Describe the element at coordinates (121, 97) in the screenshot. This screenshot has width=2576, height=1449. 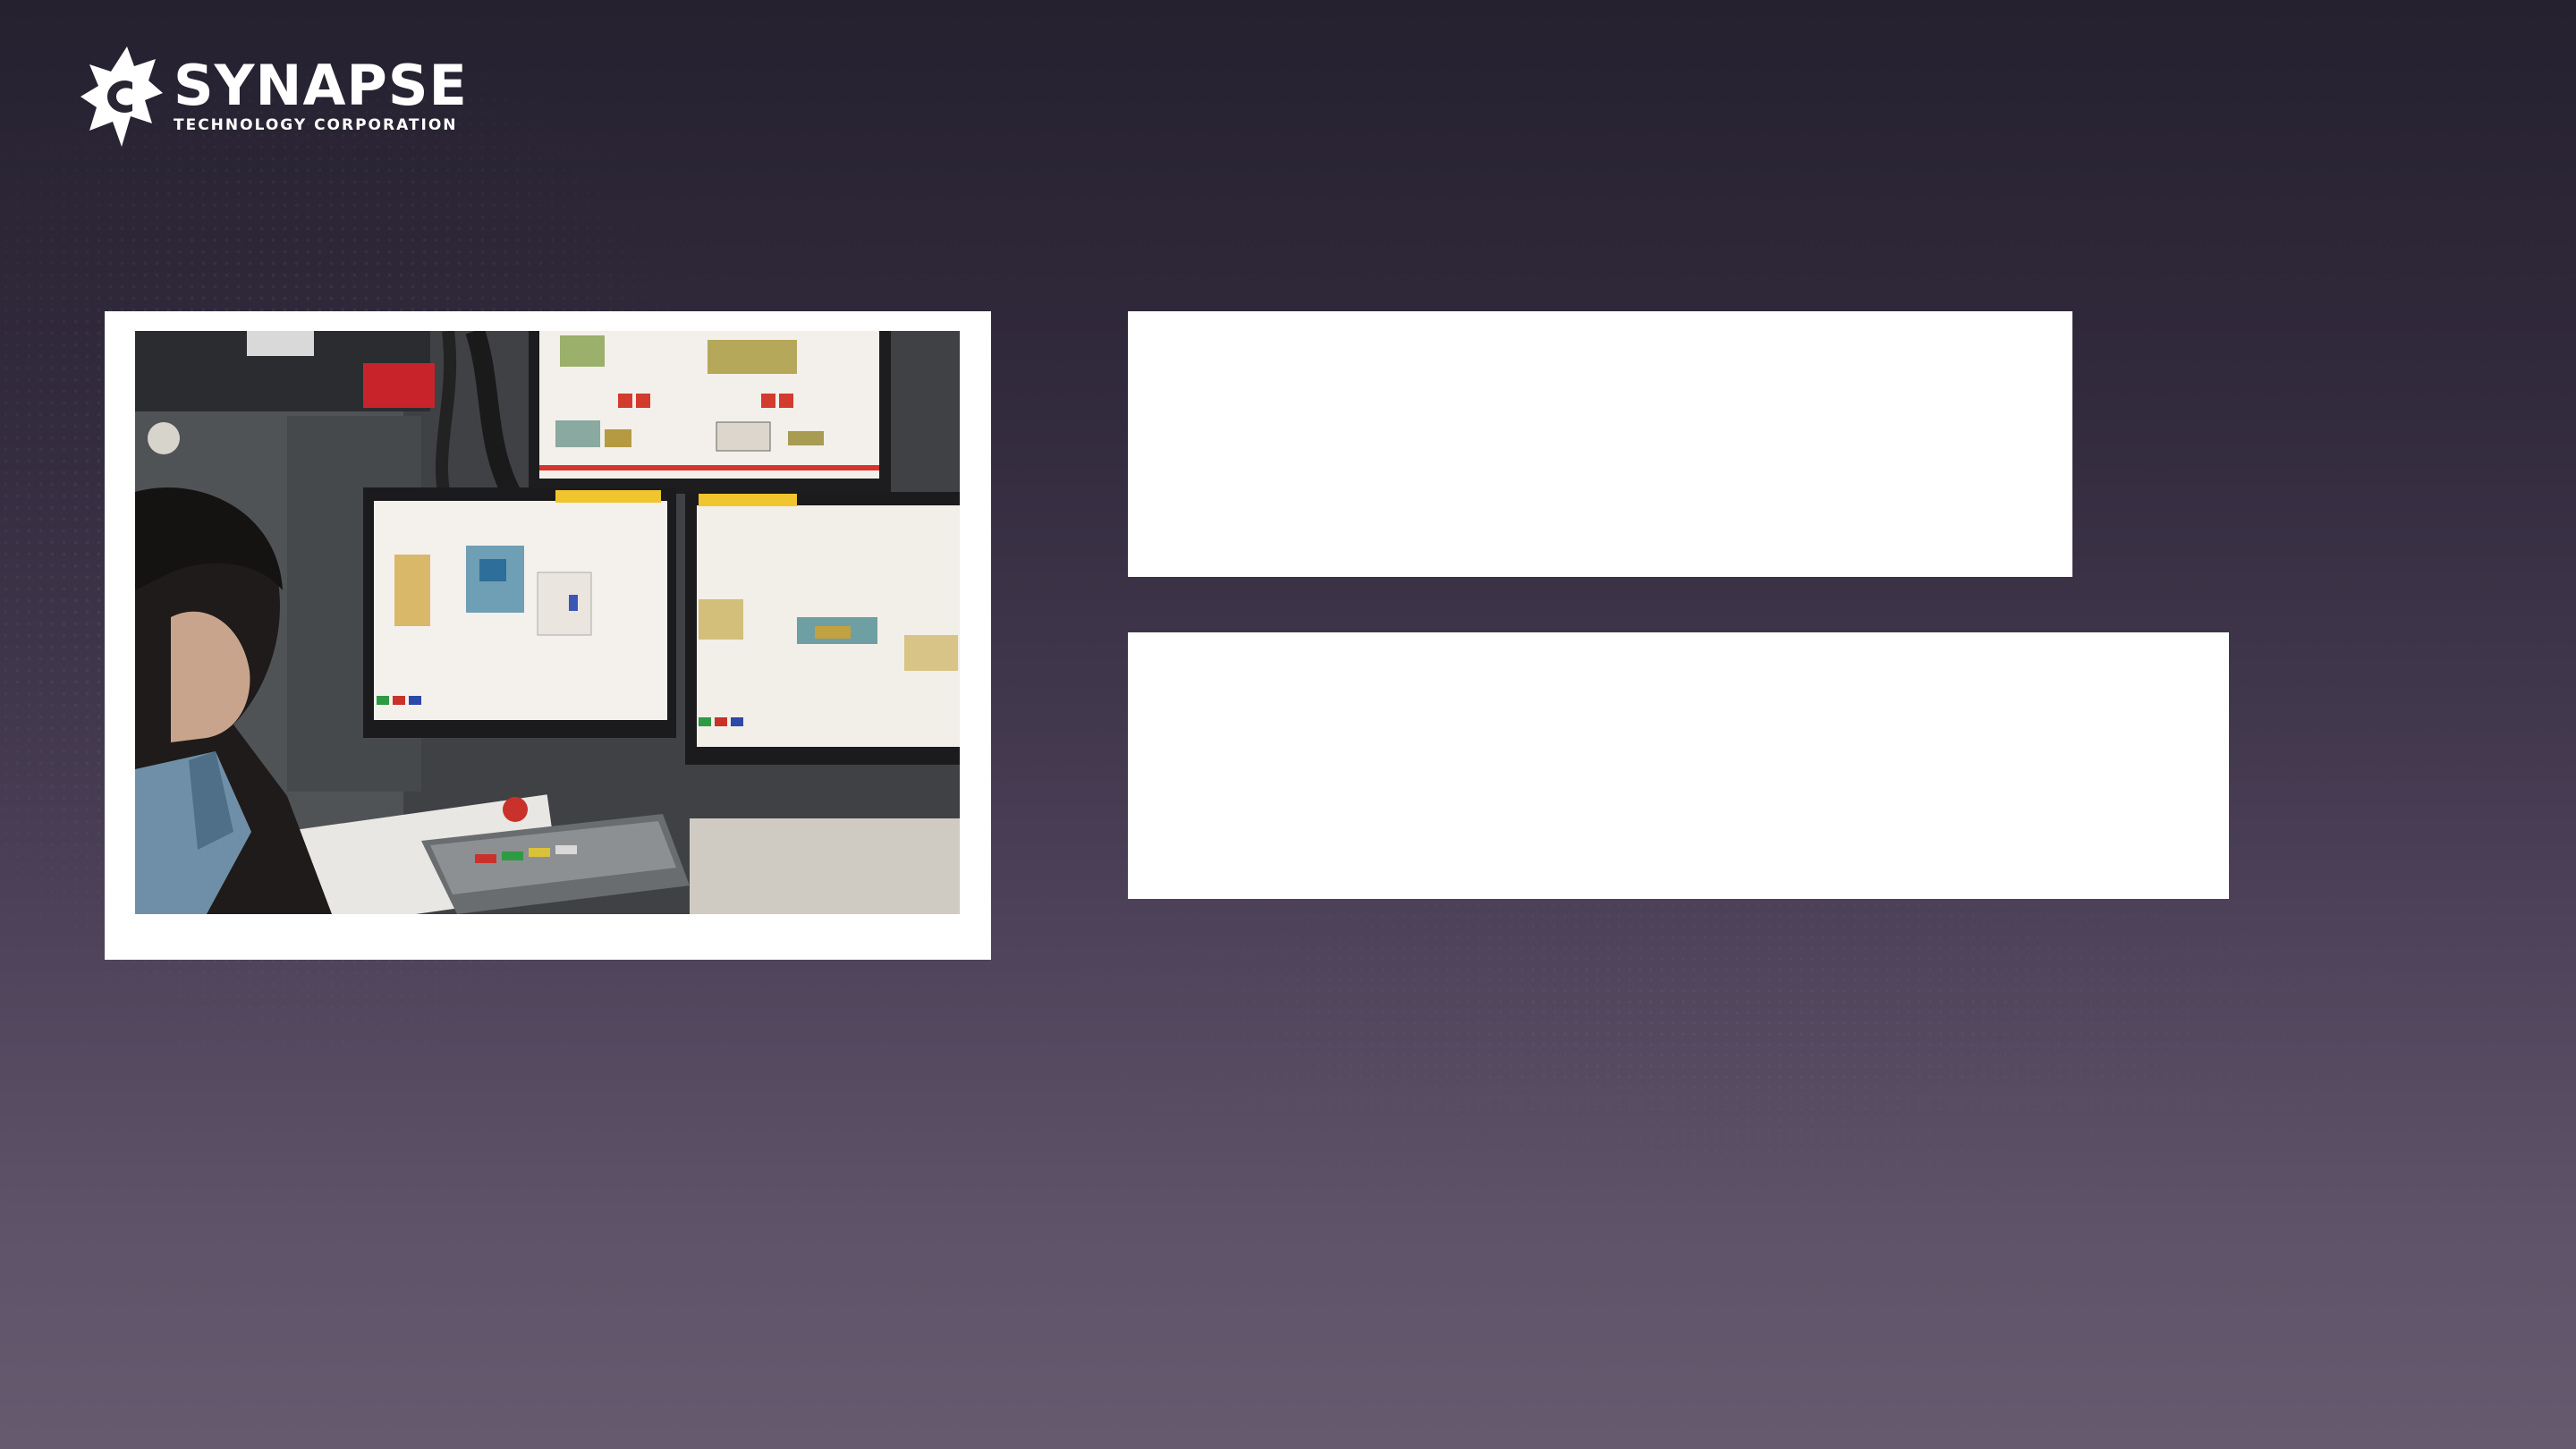
I see `synapse-logo-icon` at that location.